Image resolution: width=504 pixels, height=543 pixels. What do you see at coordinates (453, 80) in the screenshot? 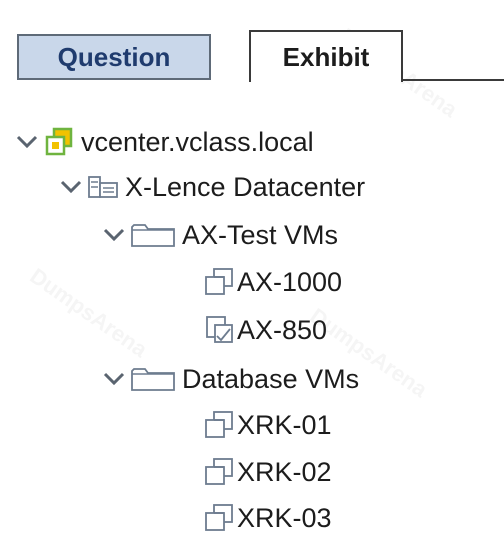
I see `tab-divider` at bounding box center [453, 80].